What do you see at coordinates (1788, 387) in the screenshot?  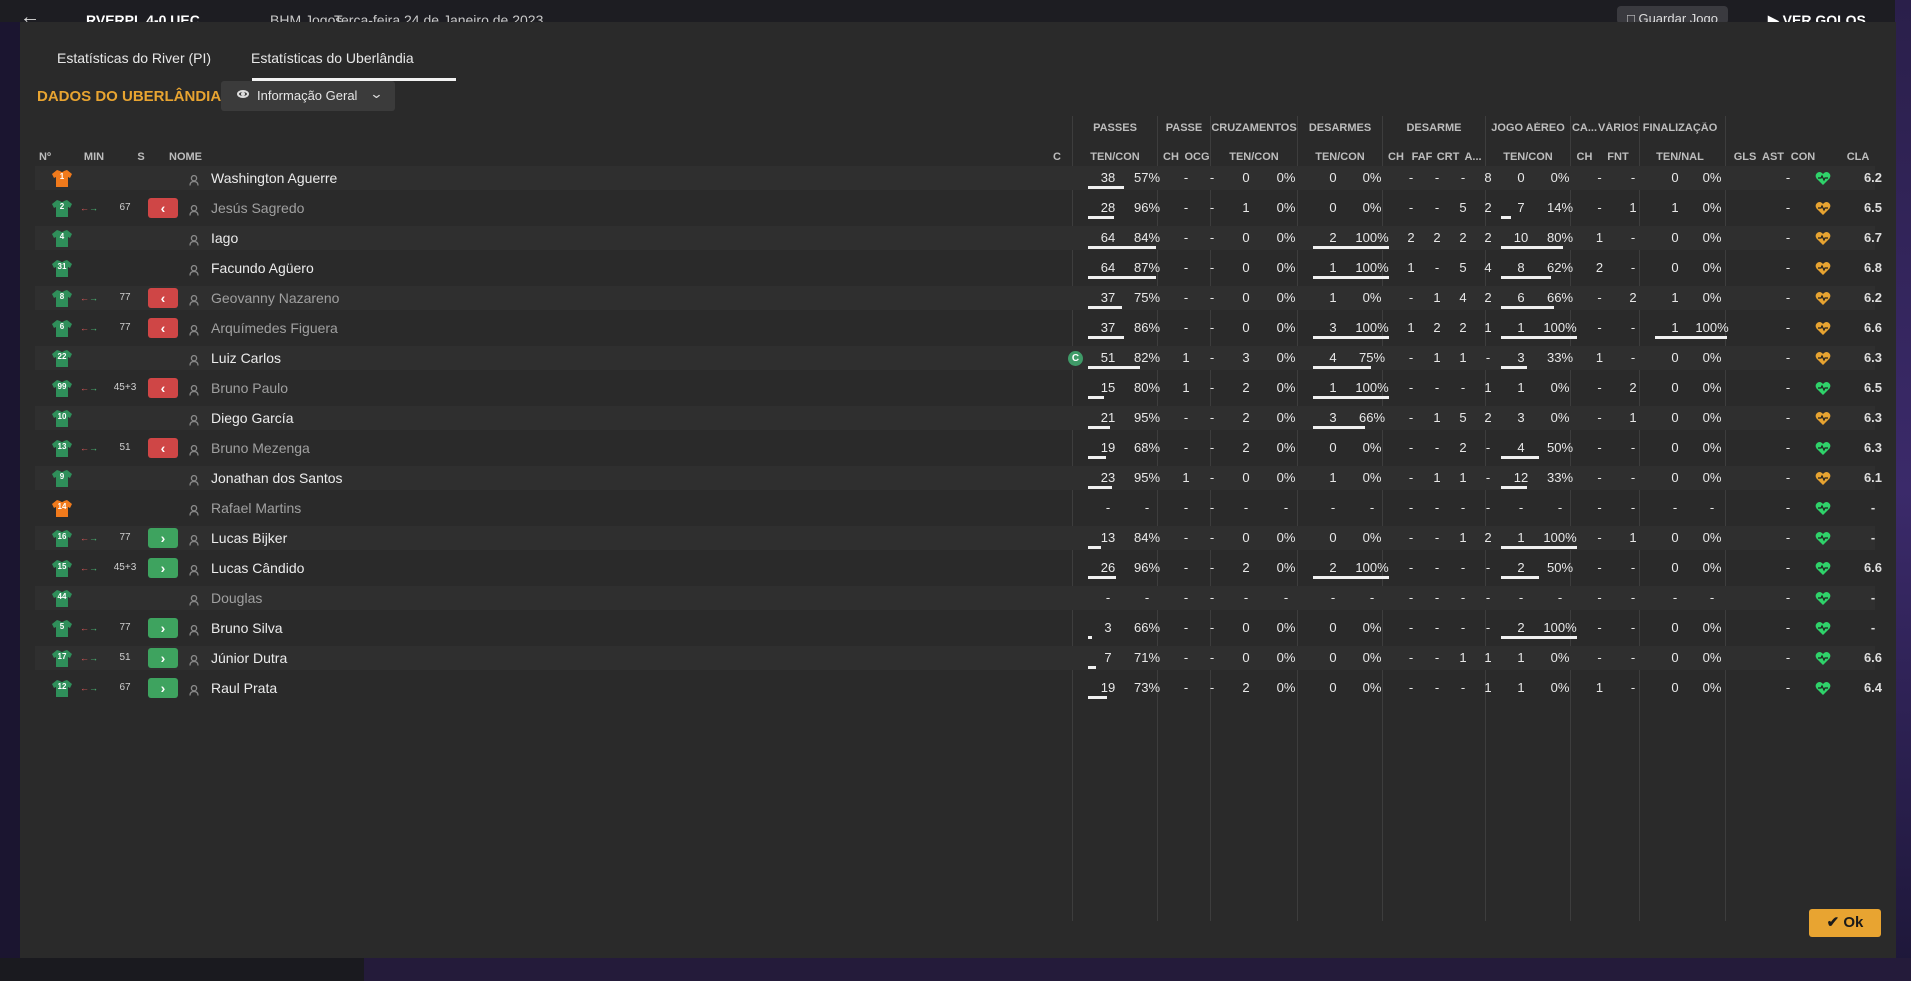 I see `ast-value: -` at bounding box center [1788, 387].